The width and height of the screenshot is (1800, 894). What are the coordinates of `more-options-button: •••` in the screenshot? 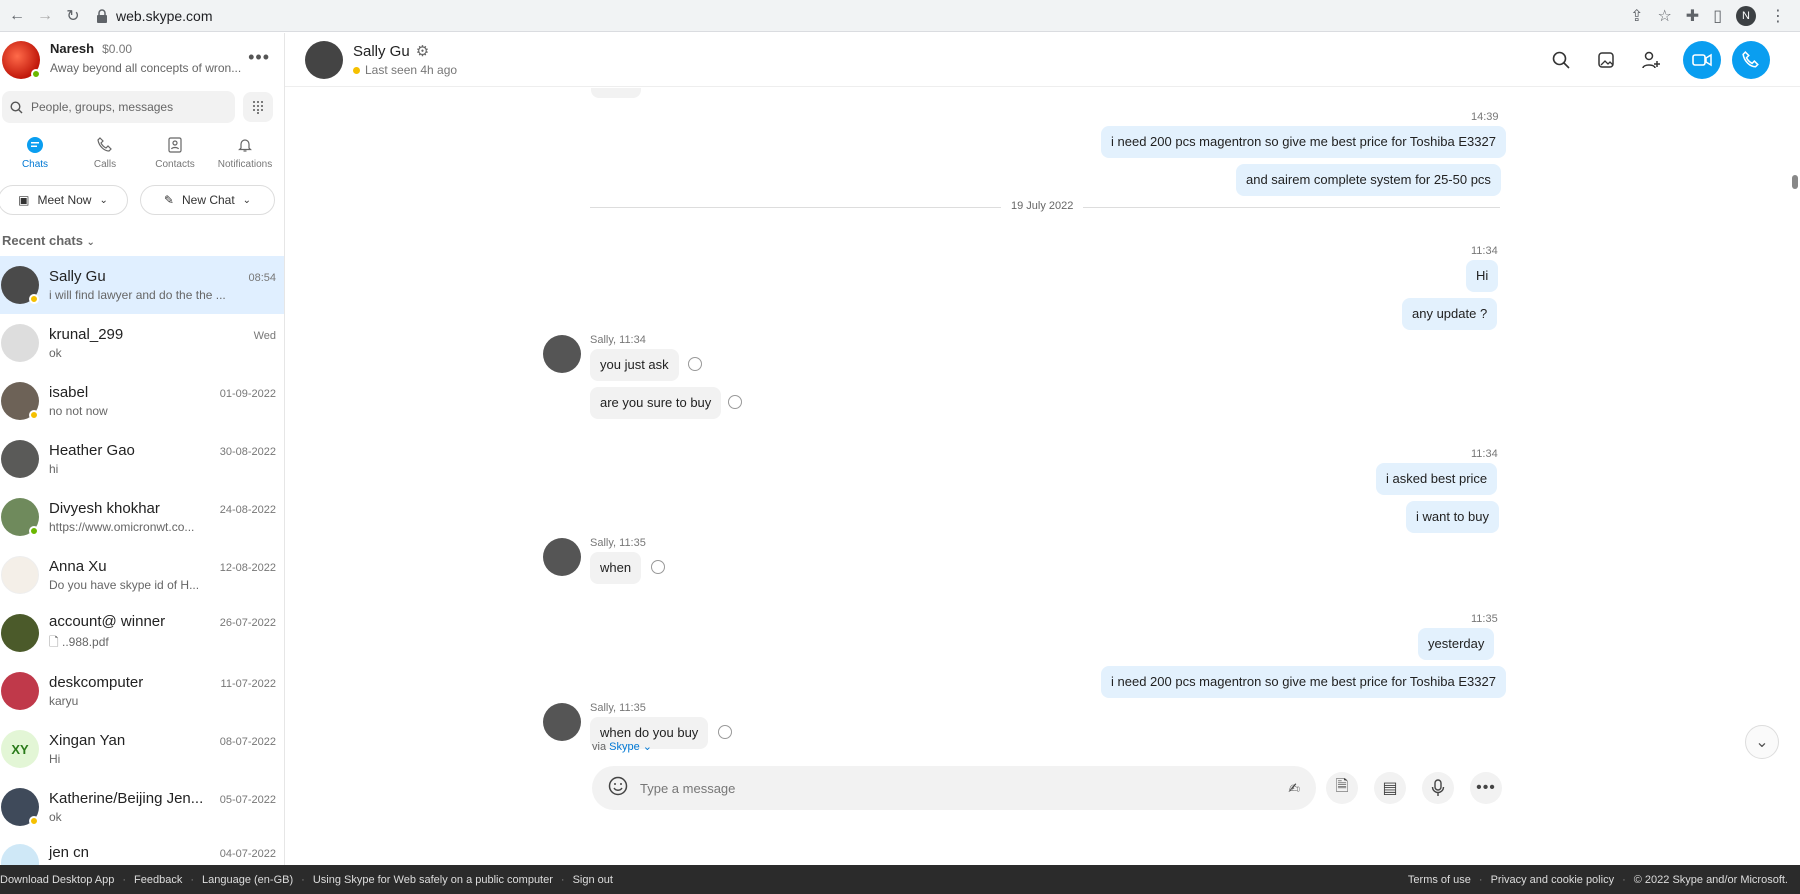 It's located at (1486, 788).